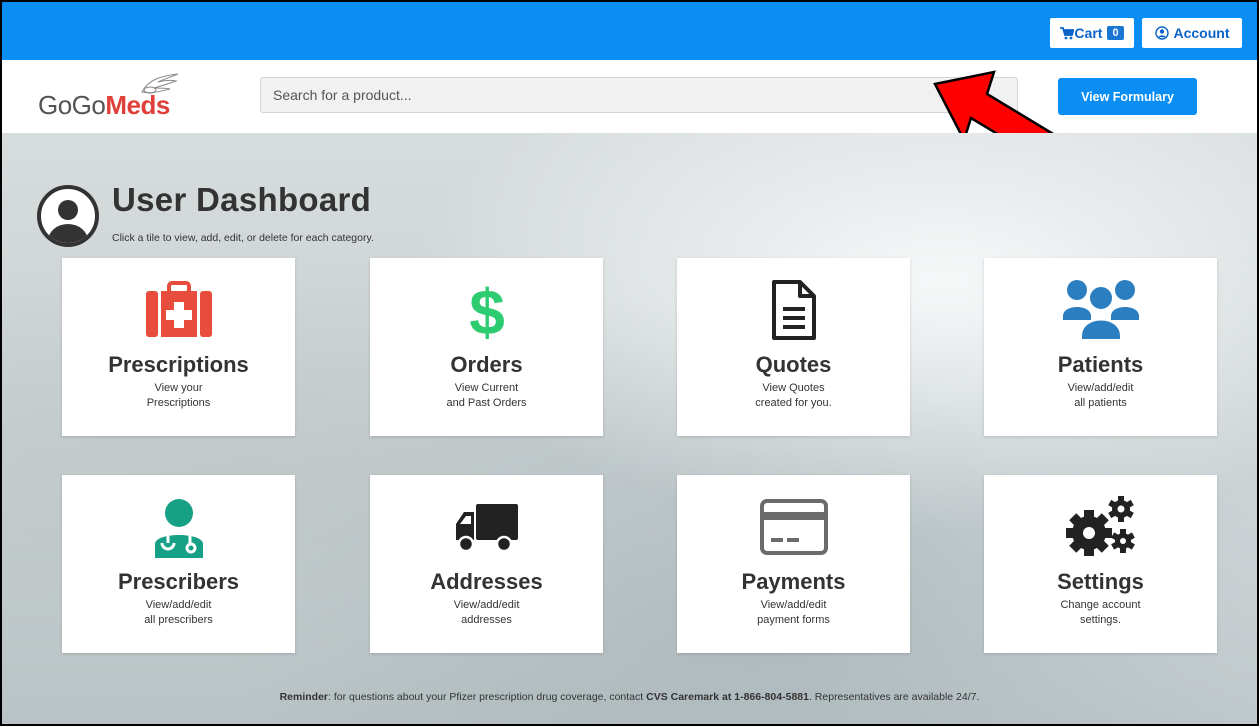 Image resolution: width=1259 pixels, height=726 pixels. I want to click on tile-settings: Settings Change account settings., so click(1100, 564).